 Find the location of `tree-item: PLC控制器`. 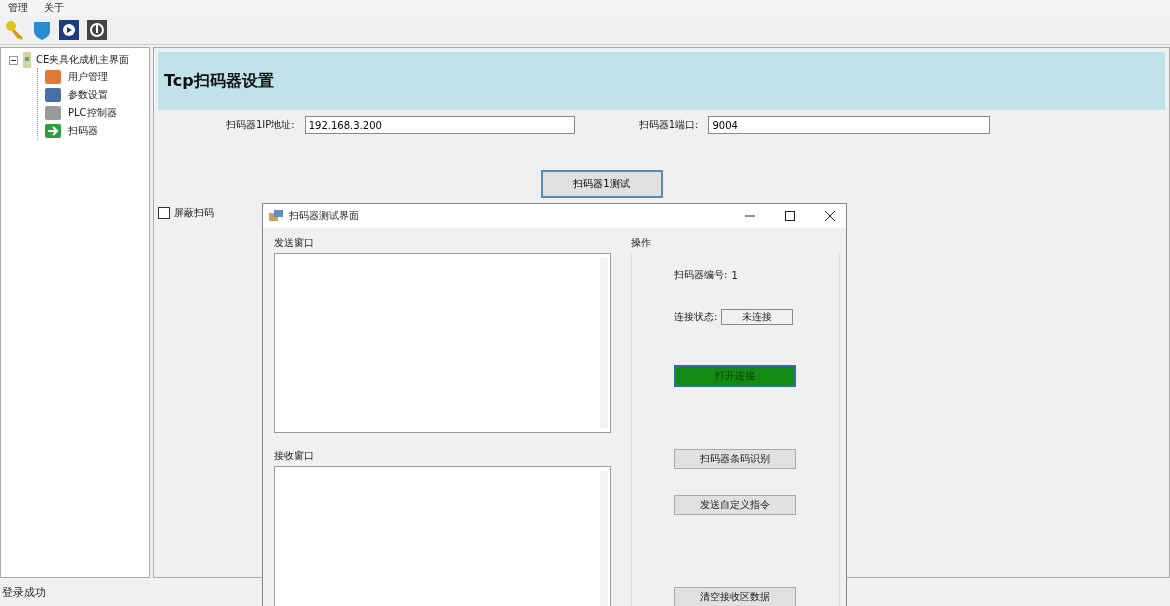

tree-item: PLC控制器 is located at coordinates (92, 113).